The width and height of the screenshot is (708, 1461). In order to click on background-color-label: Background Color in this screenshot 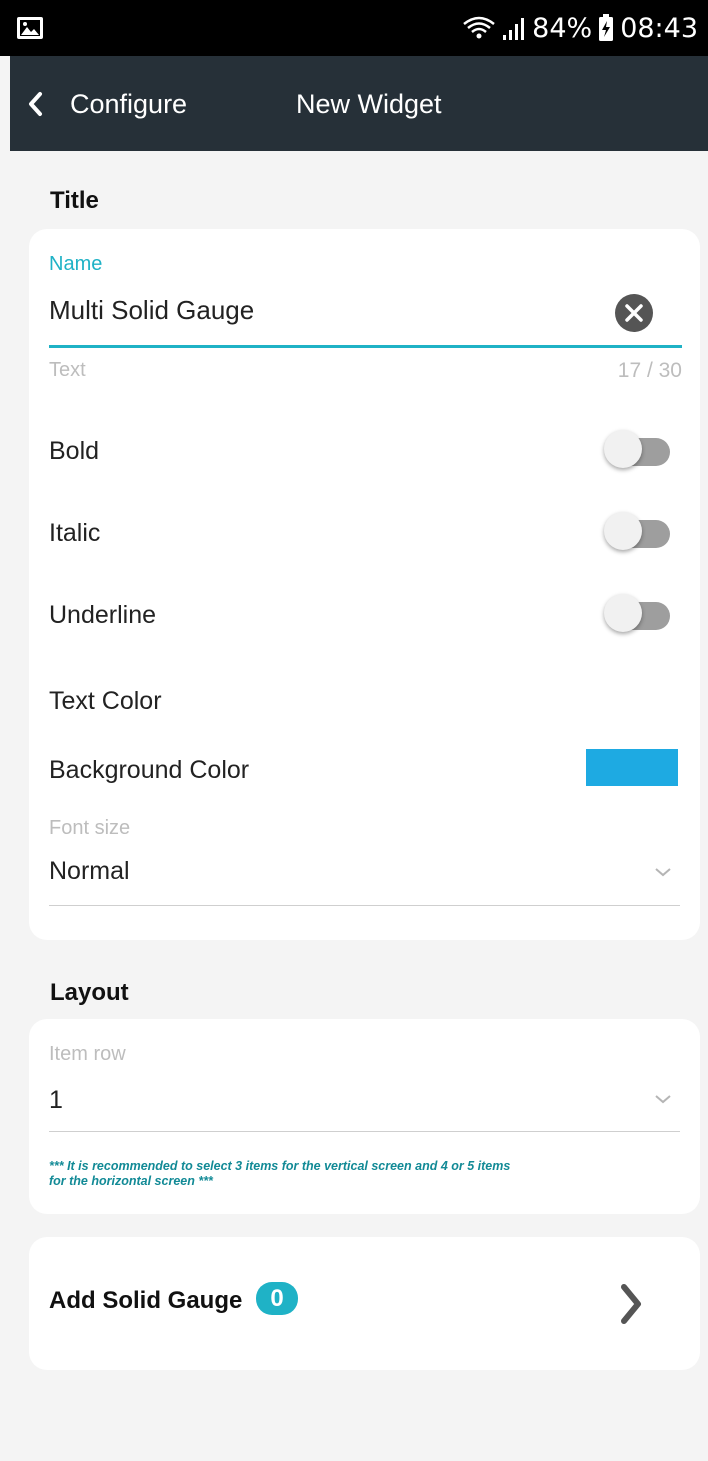, I will do `click(149, 770)`.